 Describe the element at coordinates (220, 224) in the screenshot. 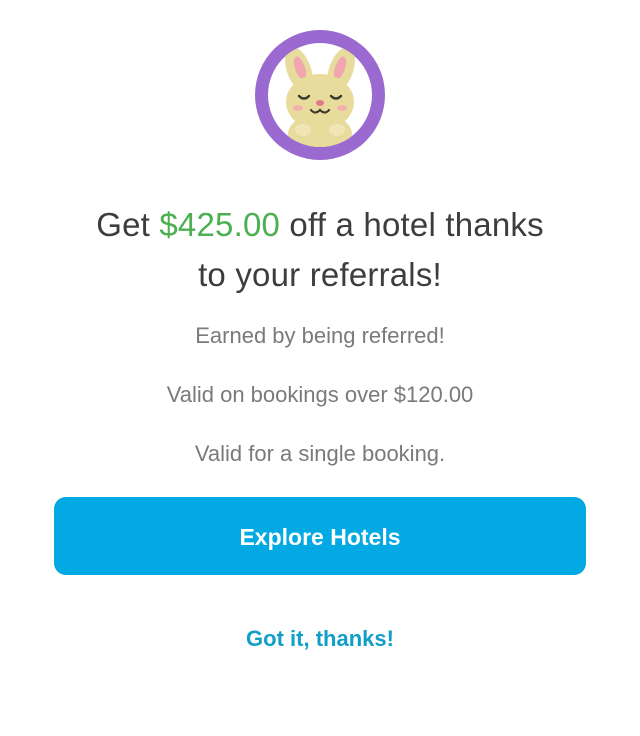

I see `reward-amount: $425.00` at that location.